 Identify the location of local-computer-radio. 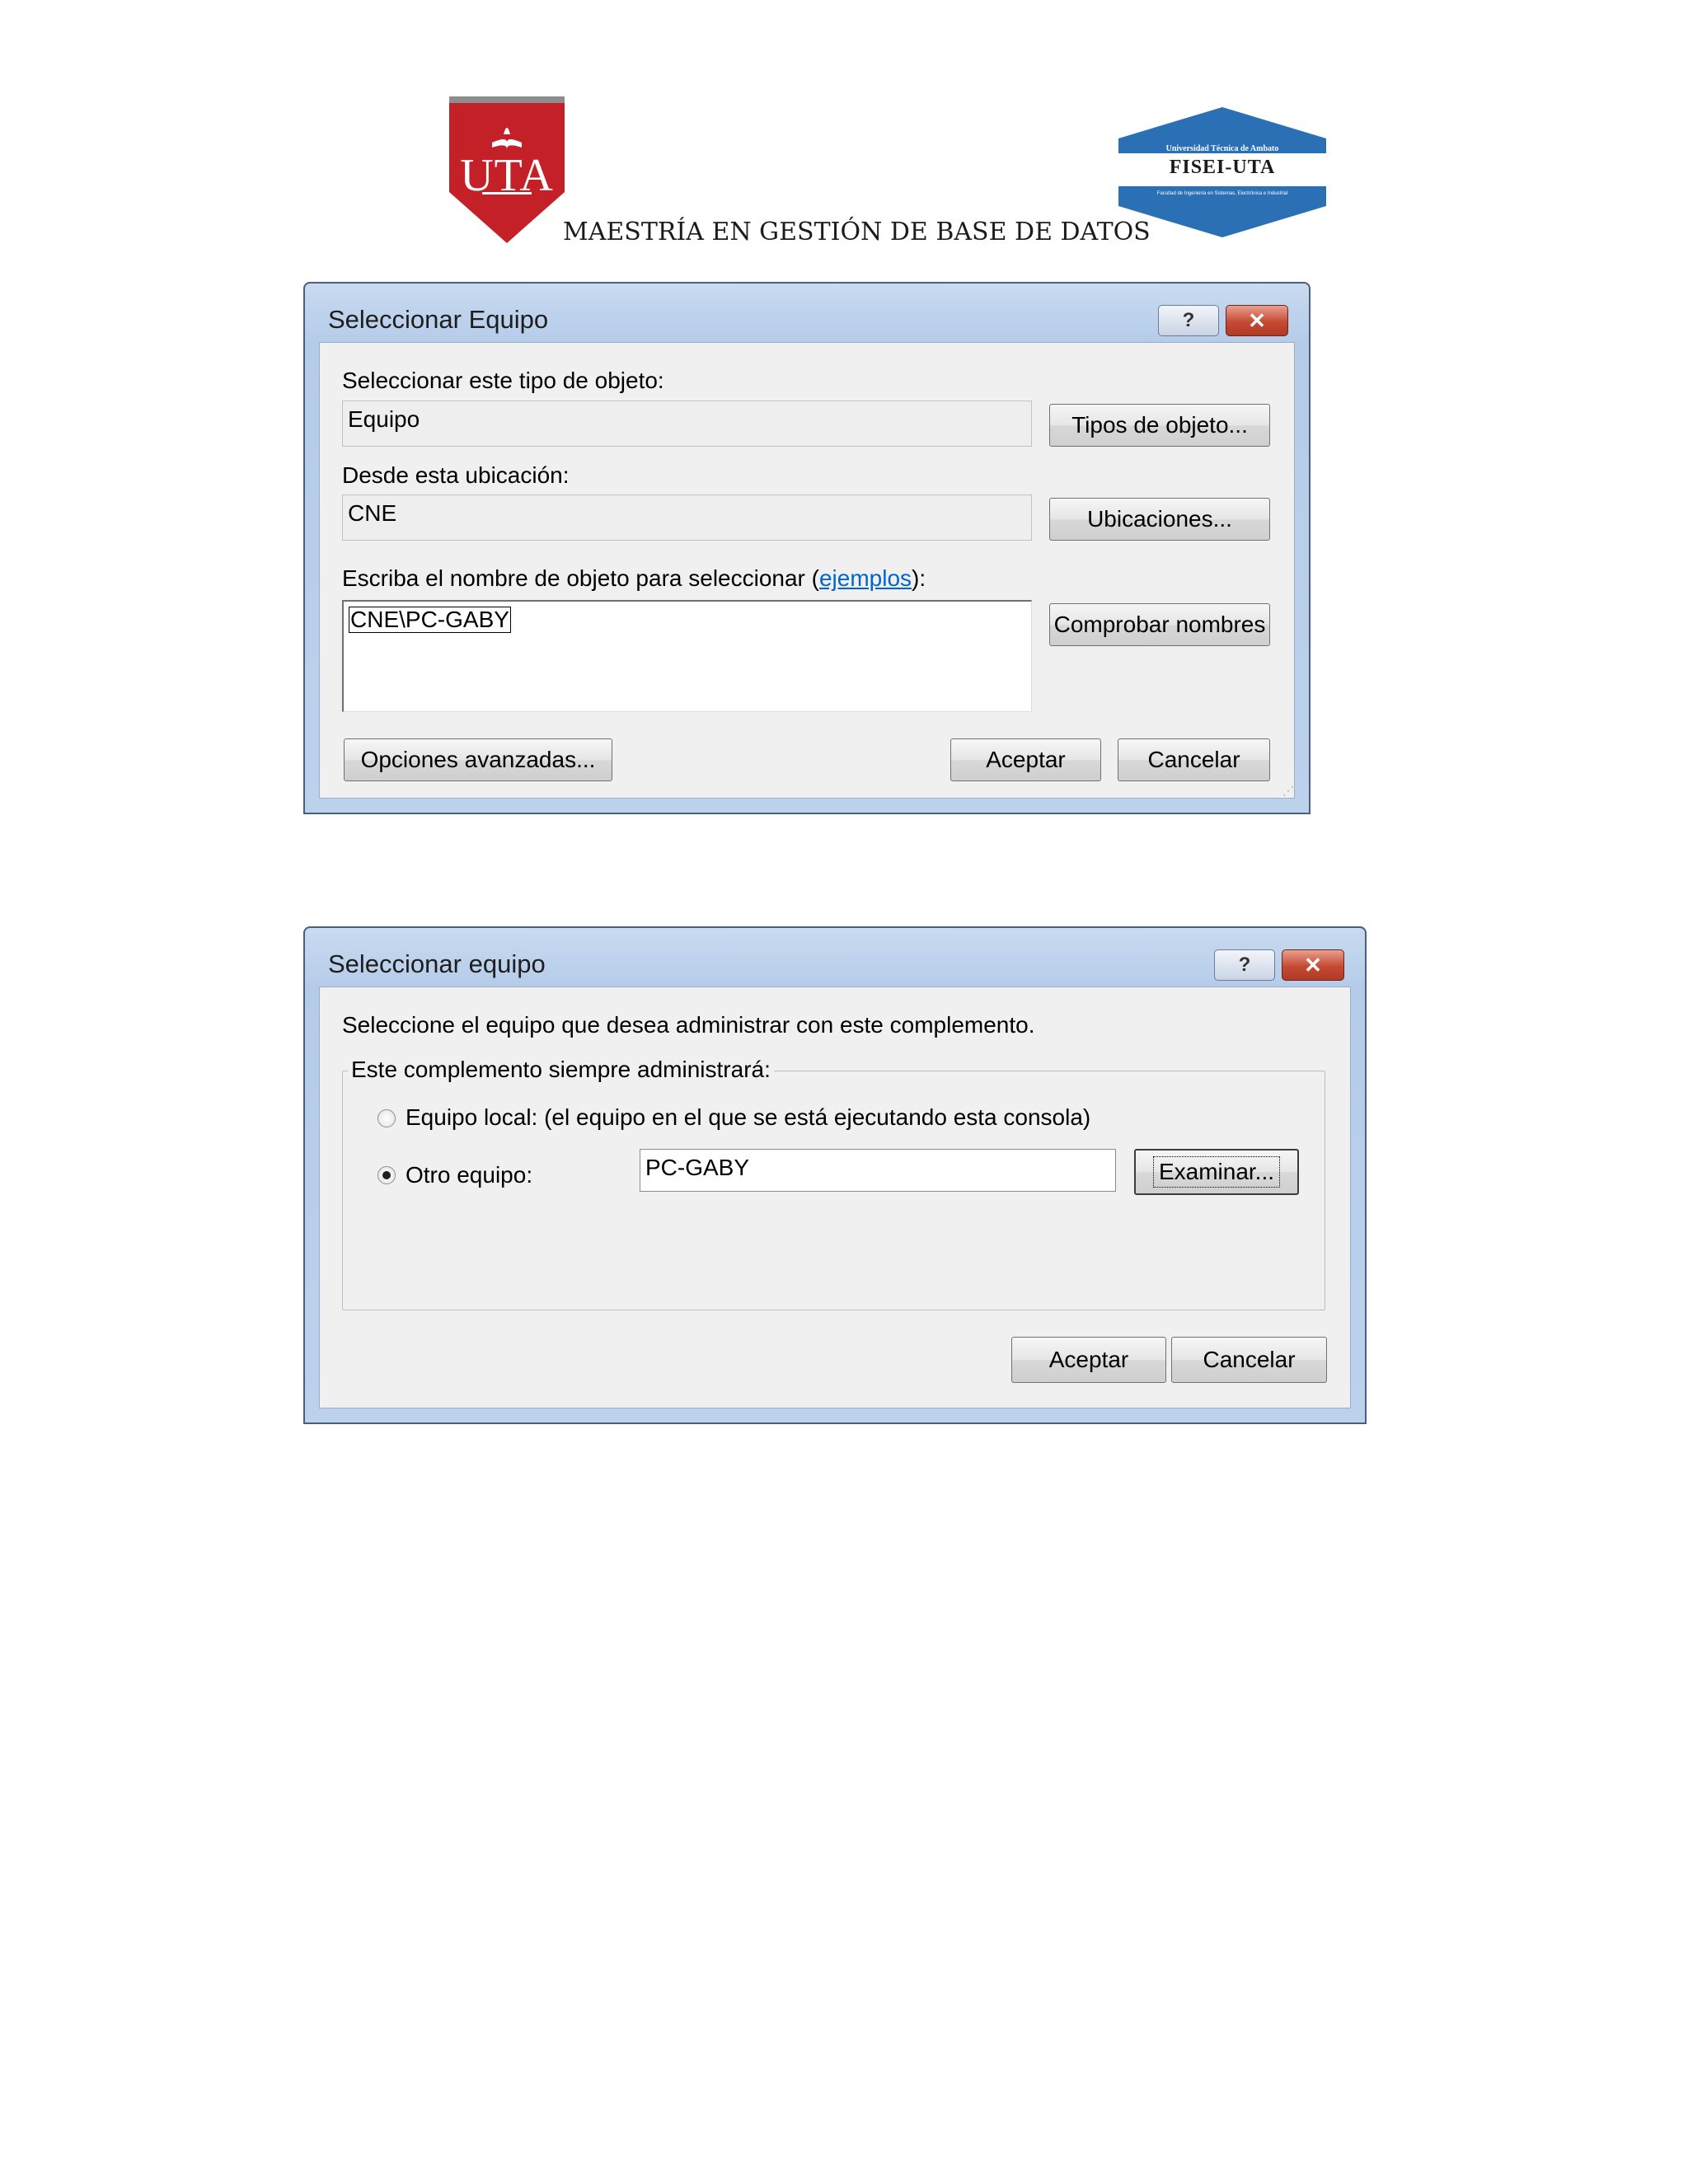
(386, 1118).